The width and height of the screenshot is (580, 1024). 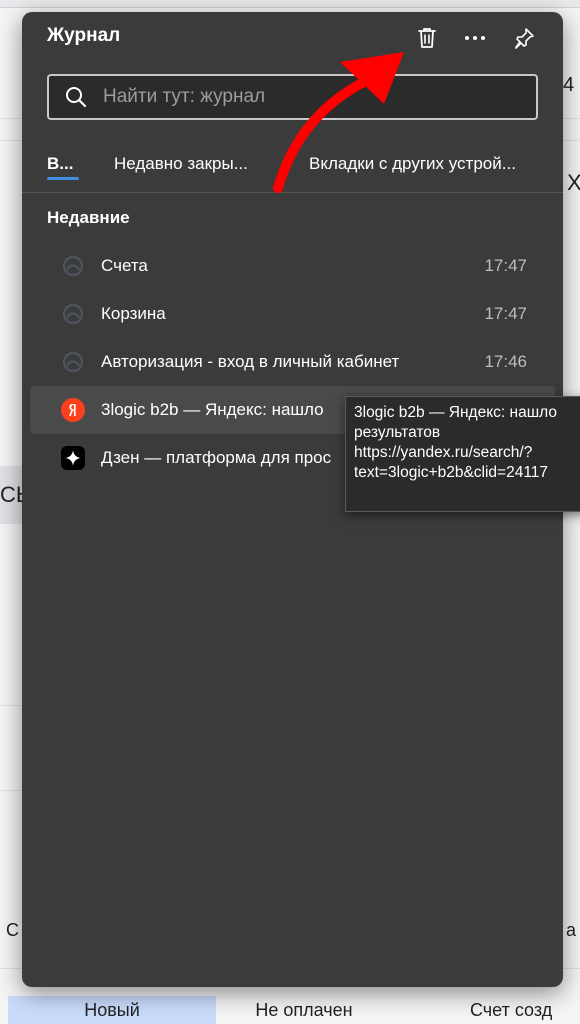 What do you see at coordinates (73, 458) in the screenshot?
I see `dzen-icon` at bounding box center [73, 458].